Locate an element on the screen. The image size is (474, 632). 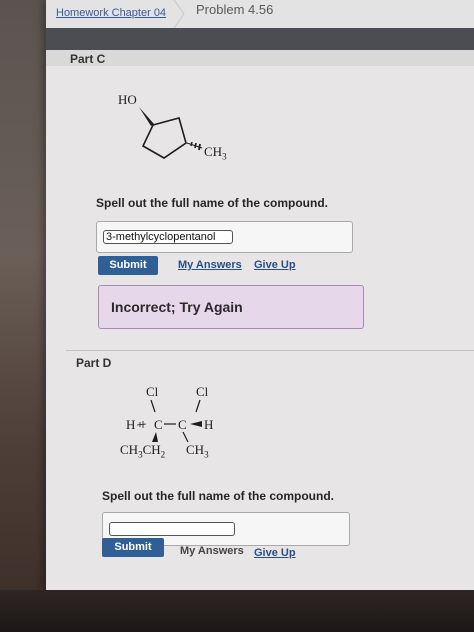
cyclopentane-ring-icon is located at coordinates (171, 133).